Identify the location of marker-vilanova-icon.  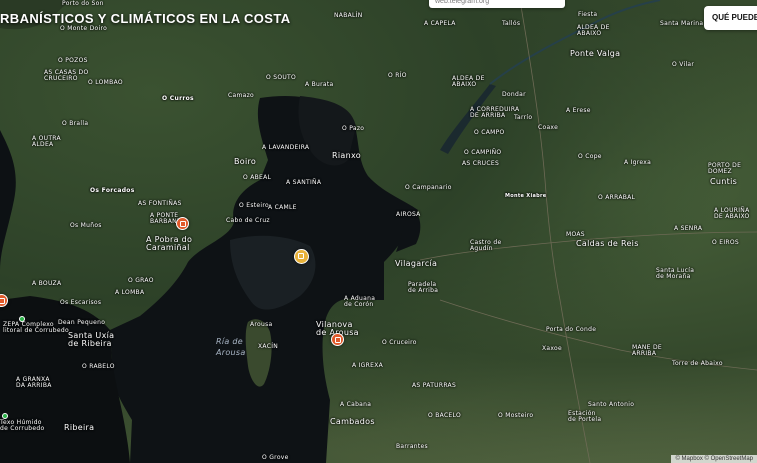
(337, 339).